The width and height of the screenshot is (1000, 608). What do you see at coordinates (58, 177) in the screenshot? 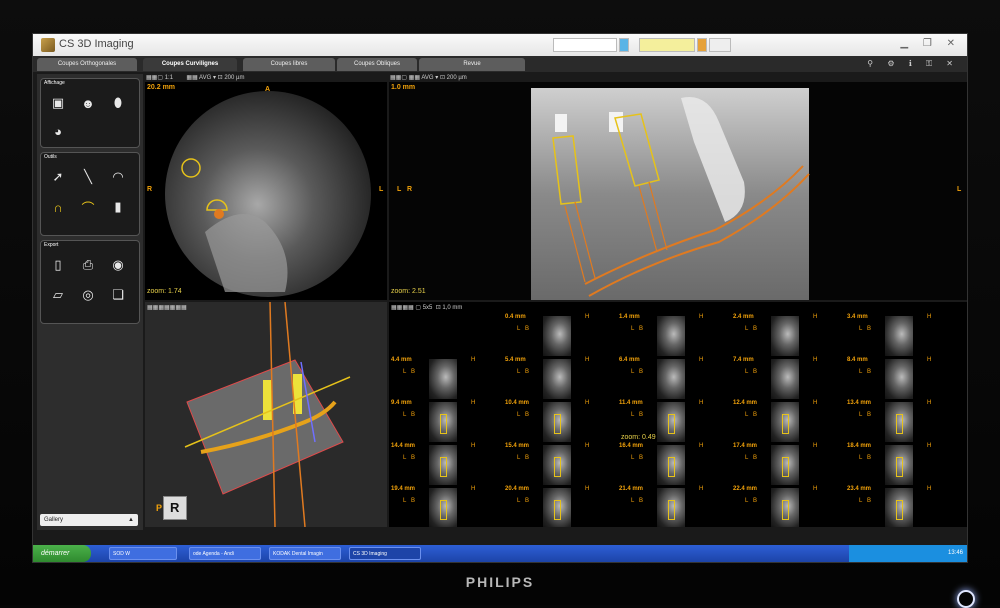
I see `pointer-icon: ➚` at bounding box center [58, 177].